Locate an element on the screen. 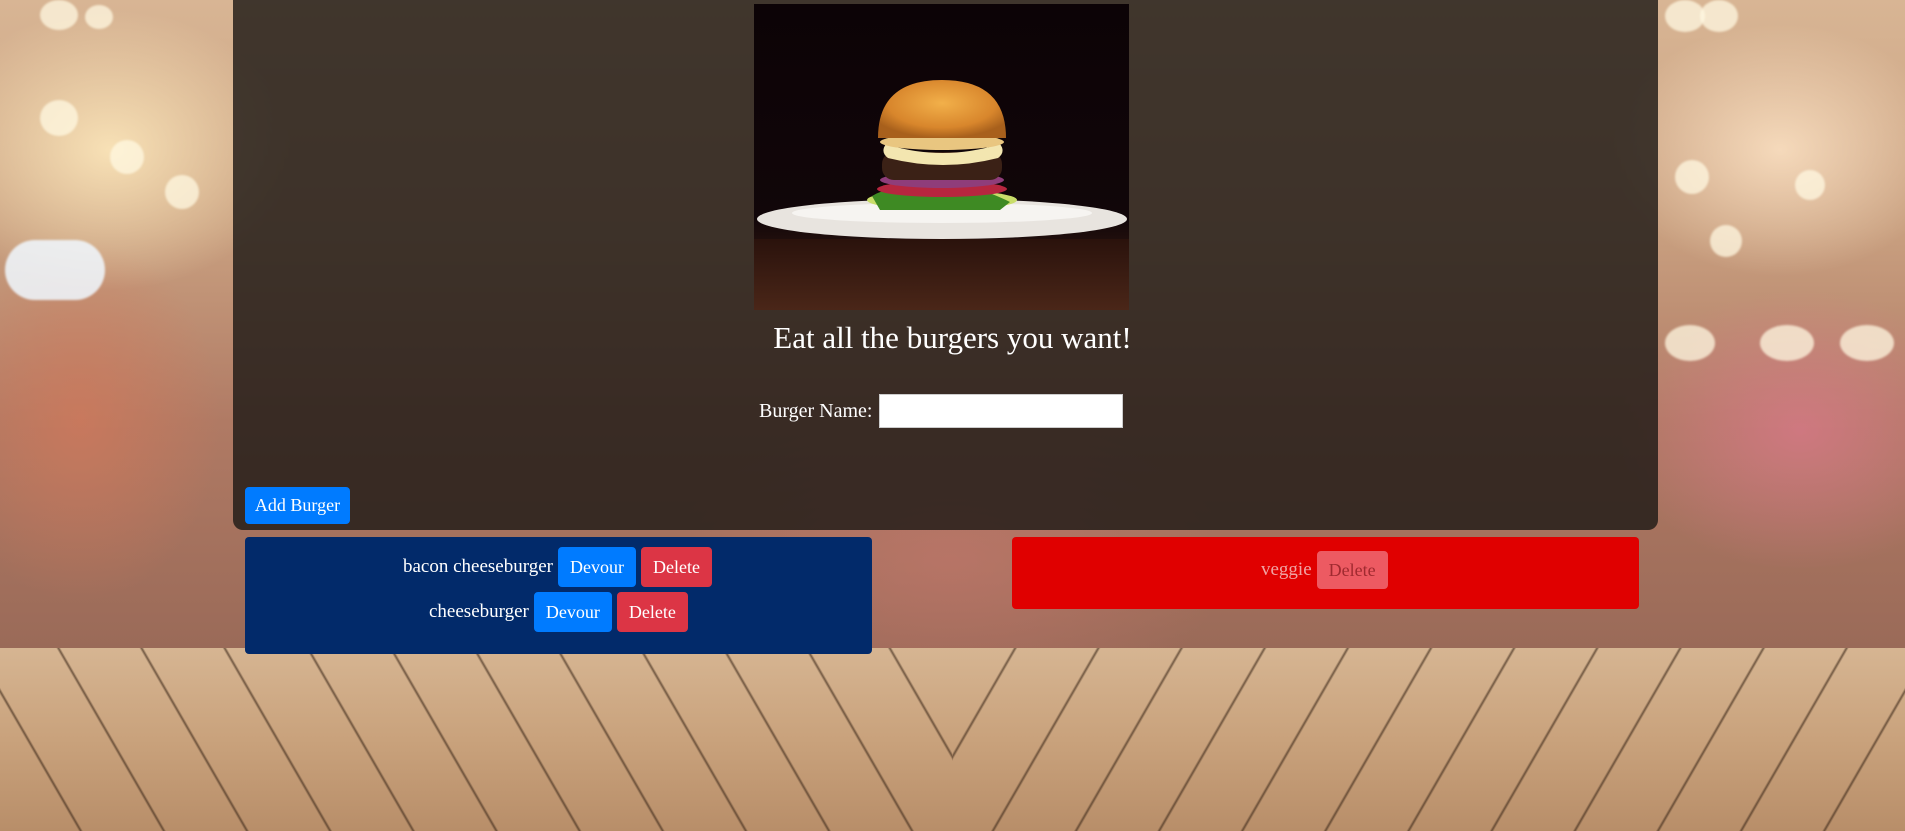  wooden-floor-right is located at coordinates (1428, 739).